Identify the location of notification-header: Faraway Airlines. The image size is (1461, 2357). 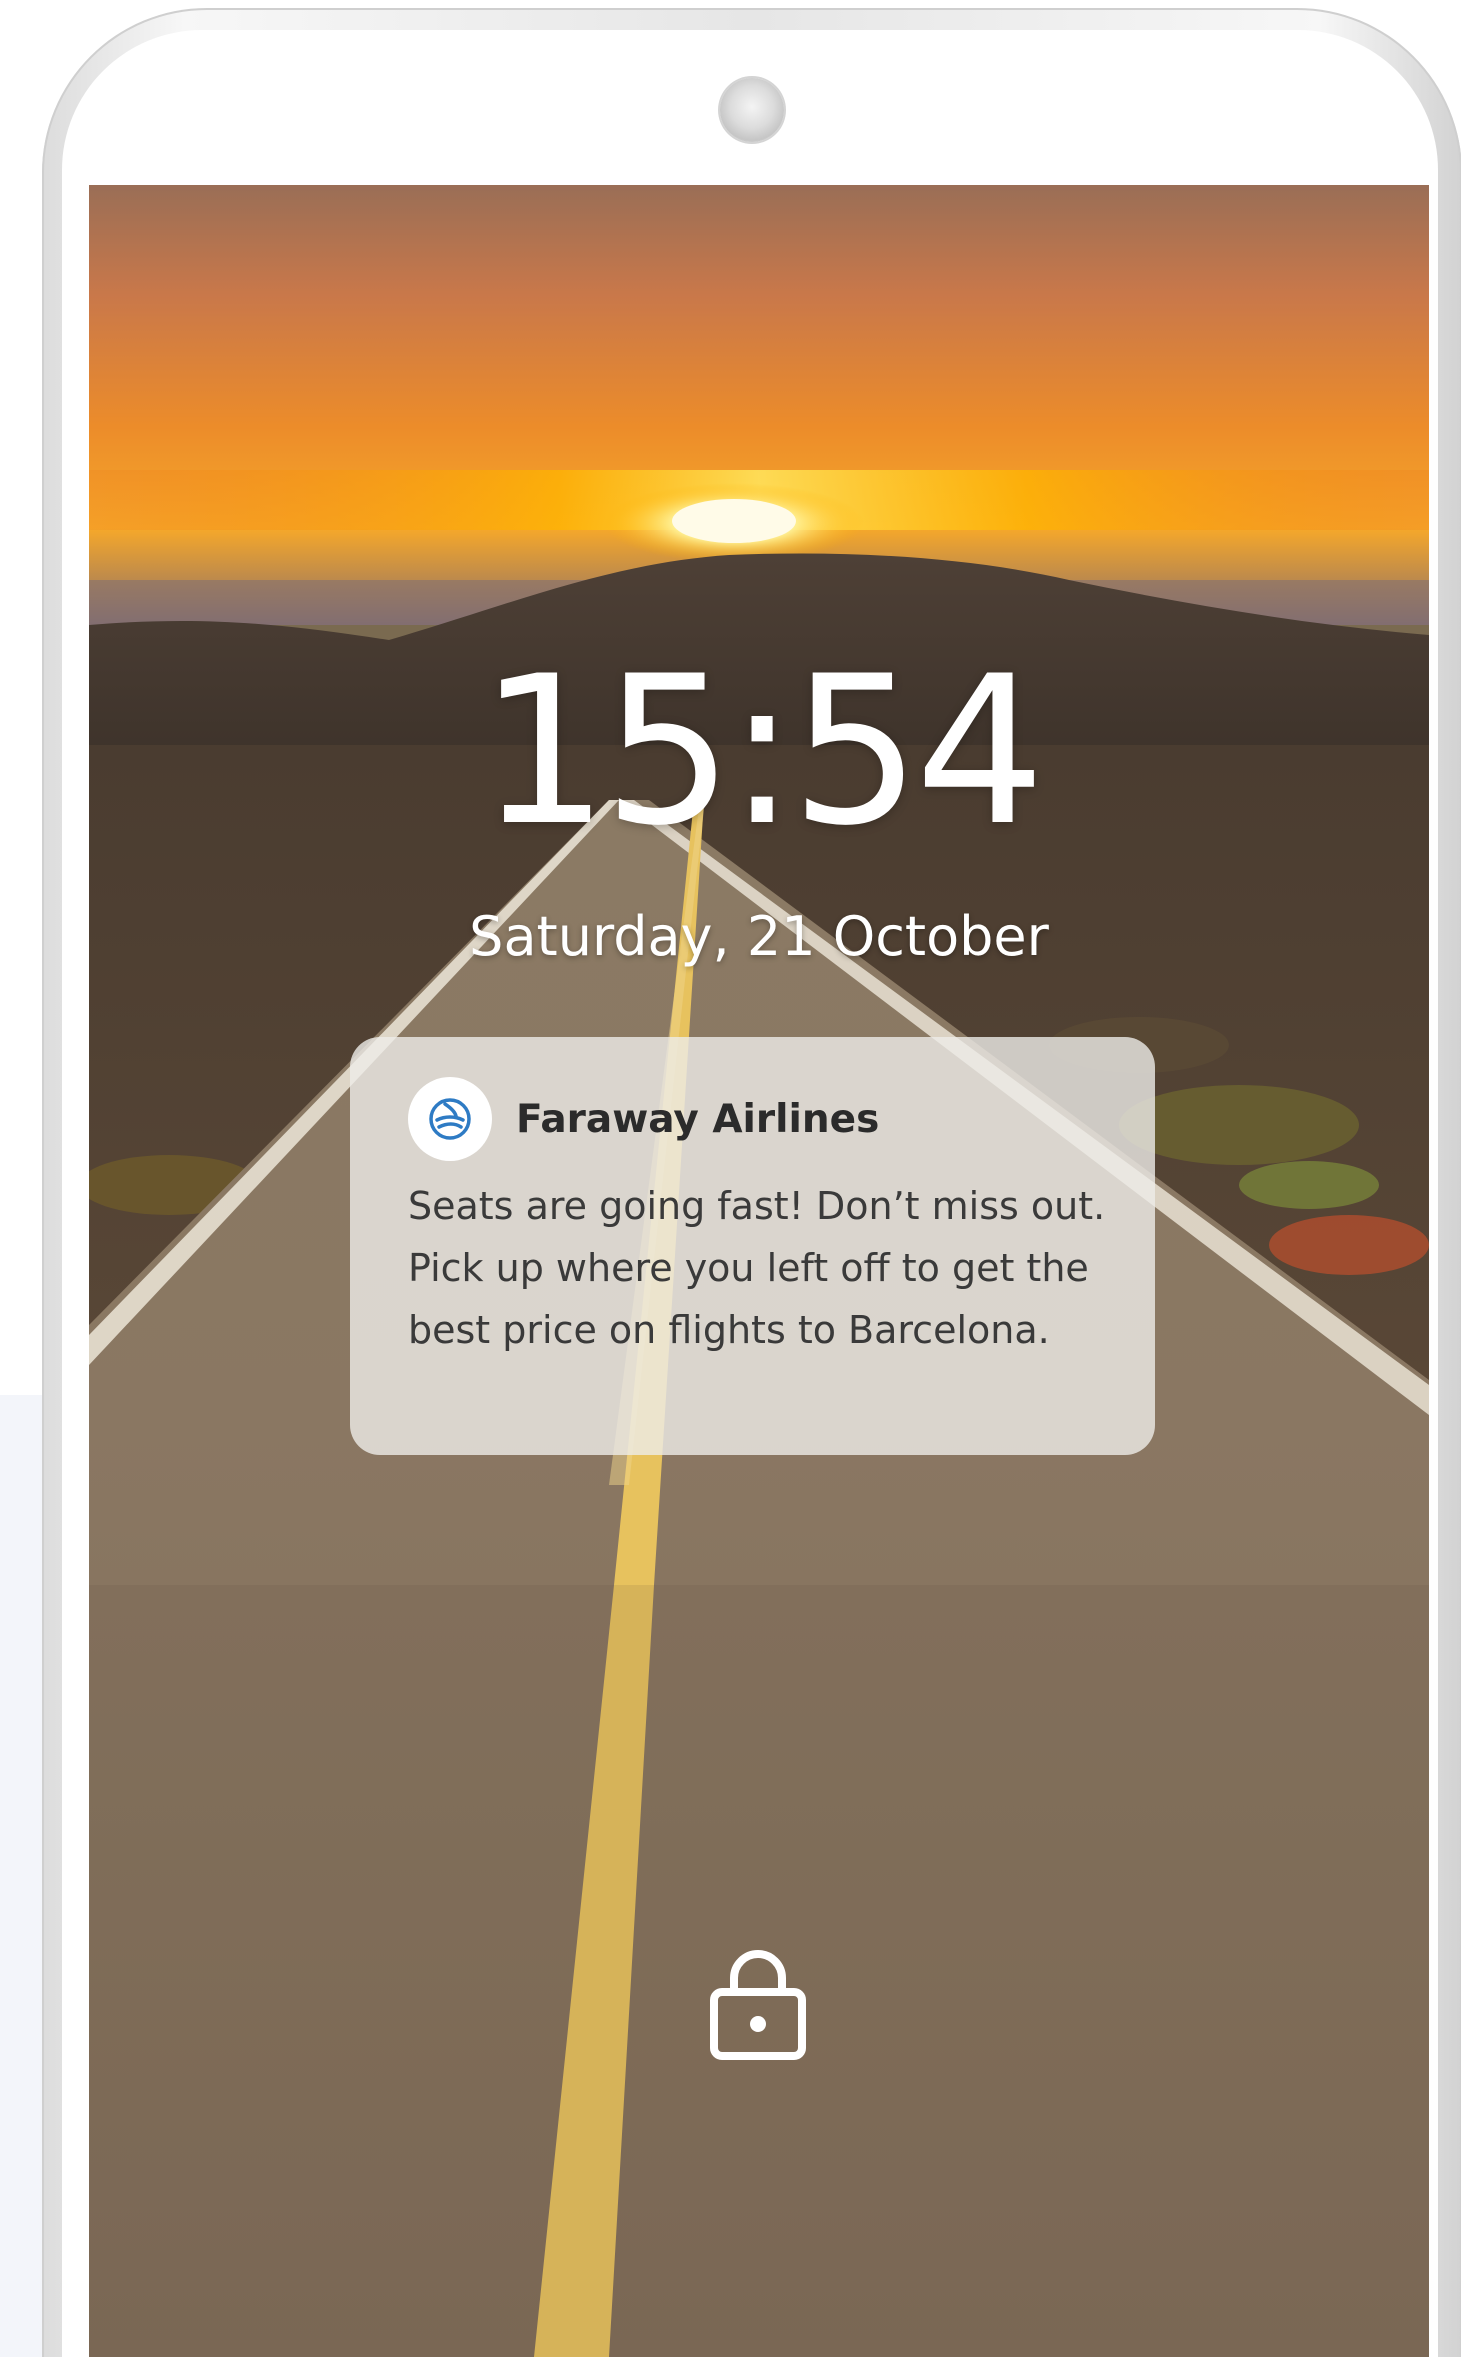
(761, 1119).